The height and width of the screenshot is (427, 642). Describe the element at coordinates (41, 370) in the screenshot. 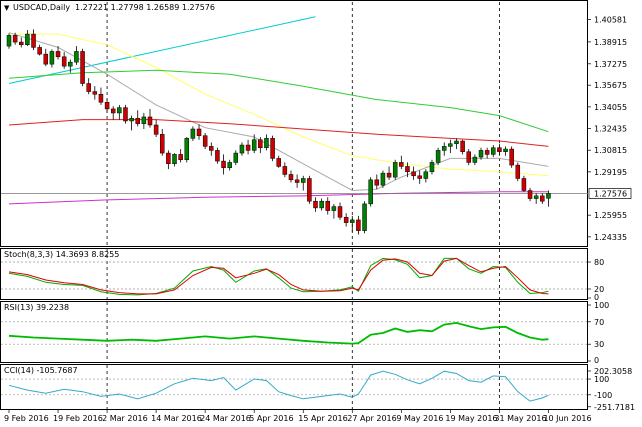

I see `cci-title: CCI(14) -105.7687` at that location.